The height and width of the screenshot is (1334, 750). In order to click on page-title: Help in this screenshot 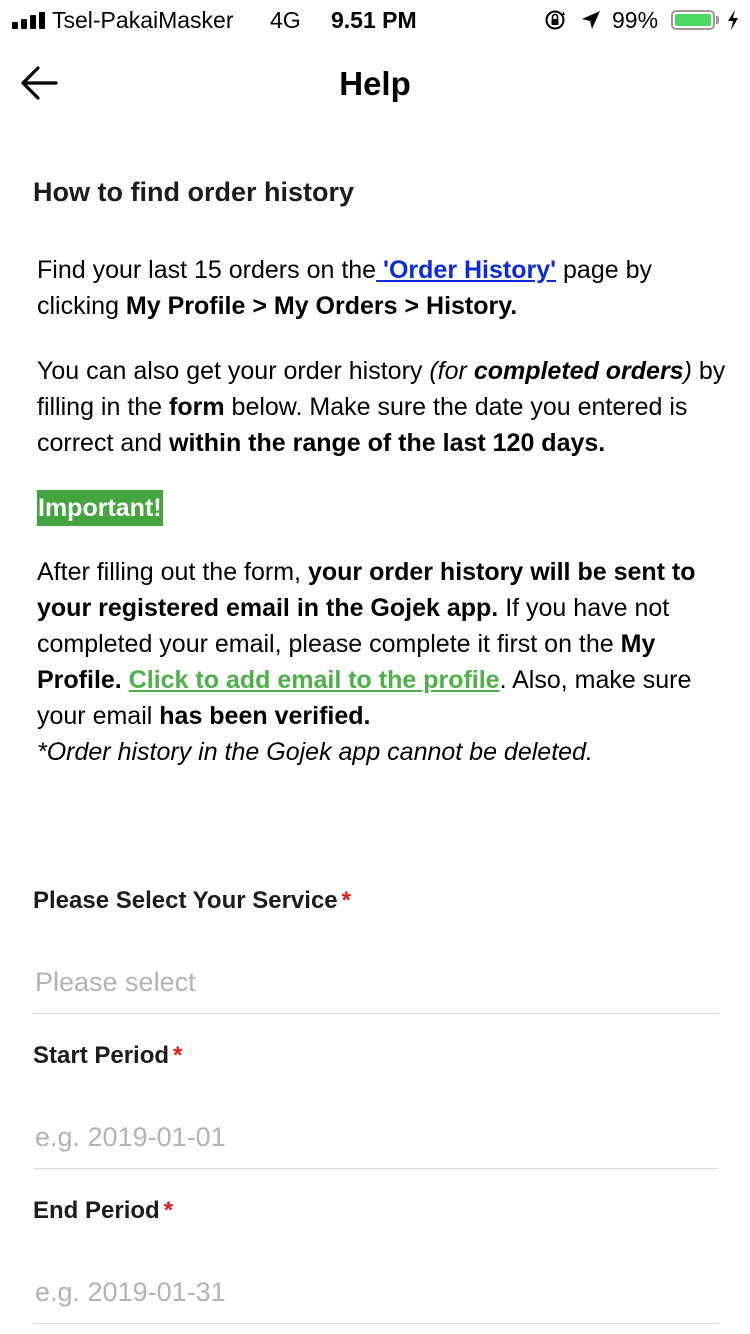, I will do `click(375, 83)`.